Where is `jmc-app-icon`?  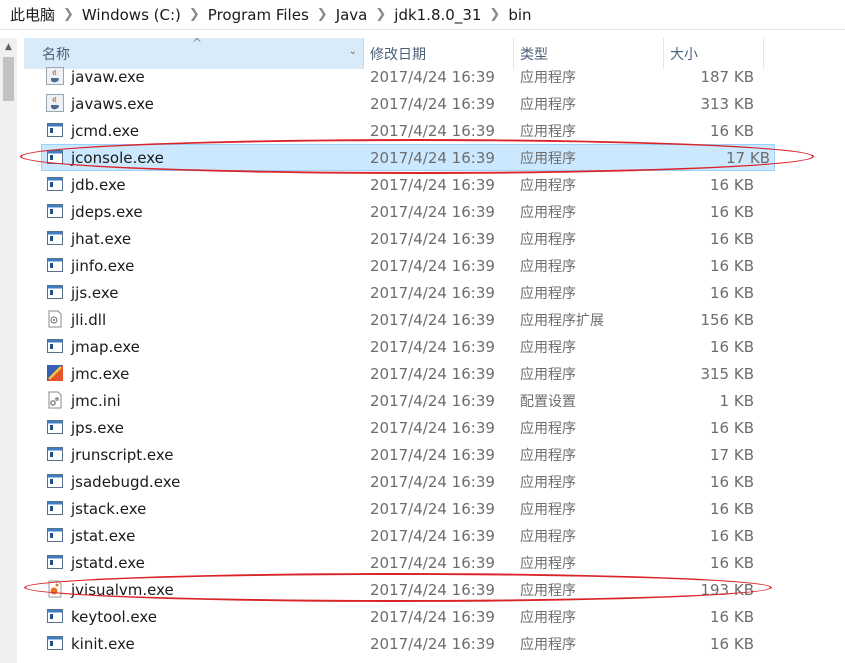 jmc-app-icon is located at coordinates (55, 373).